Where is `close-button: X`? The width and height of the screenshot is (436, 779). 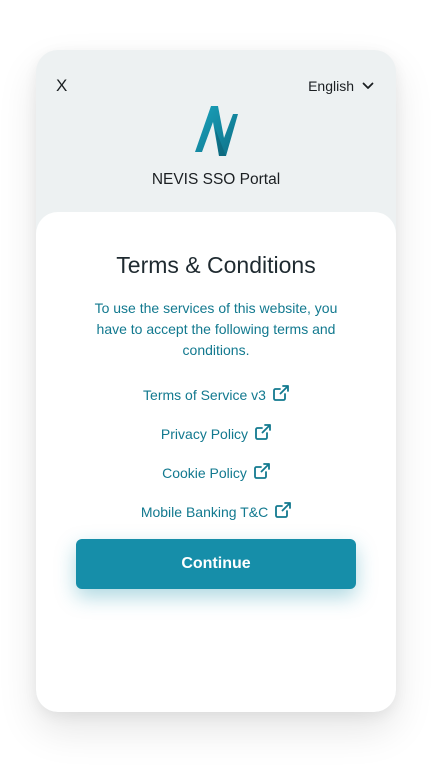 close-button: X is located at coordinates (61, 86).